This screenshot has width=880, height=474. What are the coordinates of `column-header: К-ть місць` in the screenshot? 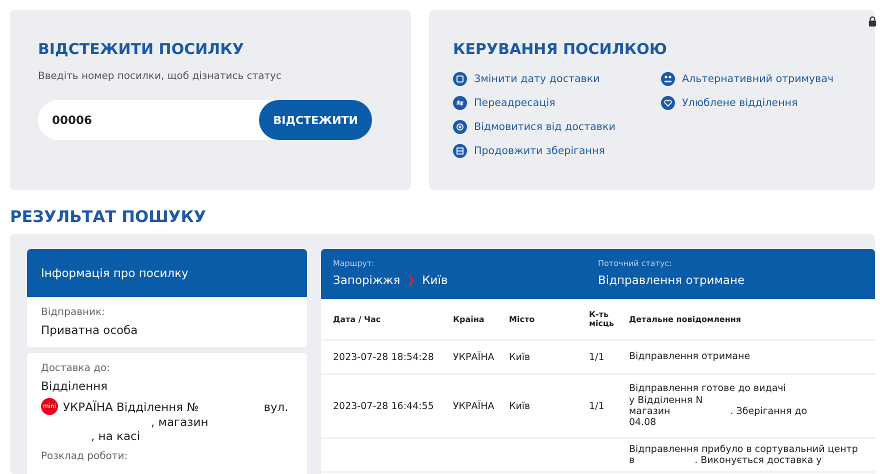 It's located at (602, 319).